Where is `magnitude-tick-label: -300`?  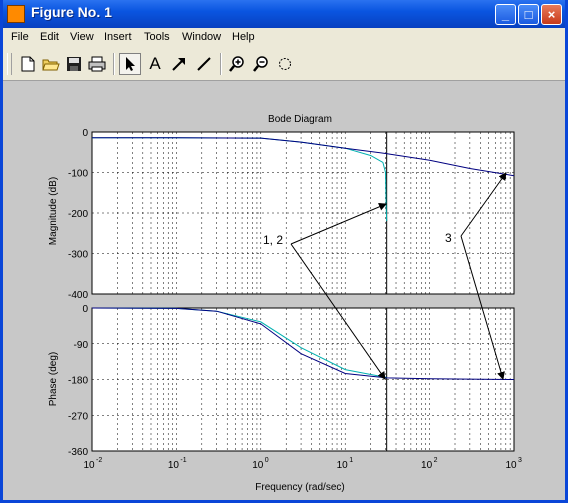 magnitude-tick-label: -300 is located at coordinates (78, 255).